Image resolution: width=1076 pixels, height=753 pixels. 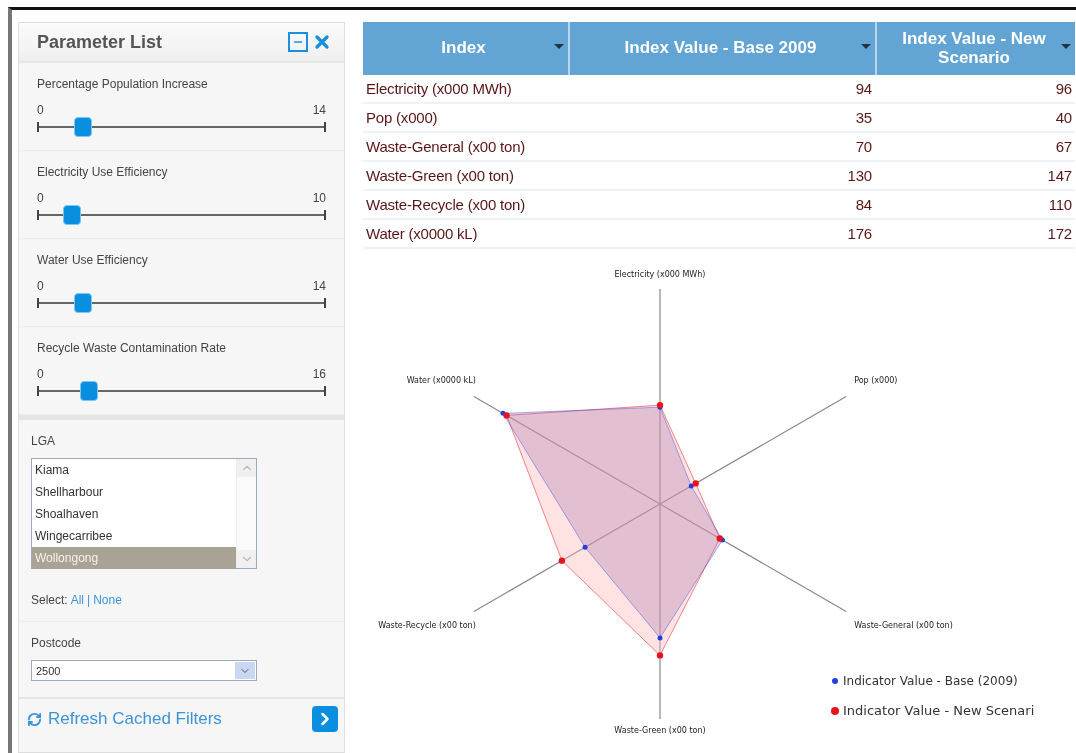 I want to click on panel-title: Parameter List, so click(x=100, y=42).